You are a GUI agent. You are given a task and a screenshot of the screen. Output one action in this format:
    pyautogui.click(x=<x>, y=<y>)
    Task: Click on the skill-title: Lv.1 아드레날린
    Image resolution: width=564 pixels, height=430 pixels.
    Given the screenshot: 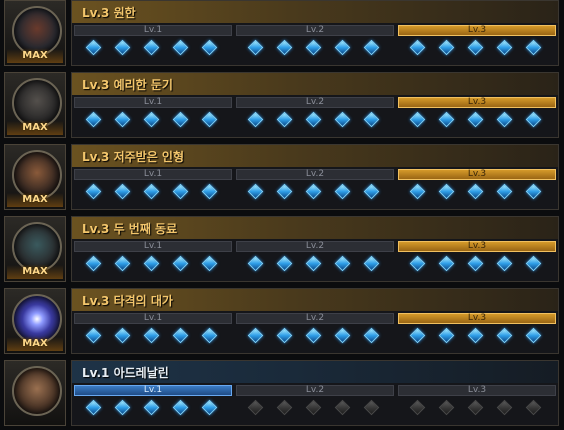 What is the action you would take?
    pyautogui.click(x=125, y=373)
    